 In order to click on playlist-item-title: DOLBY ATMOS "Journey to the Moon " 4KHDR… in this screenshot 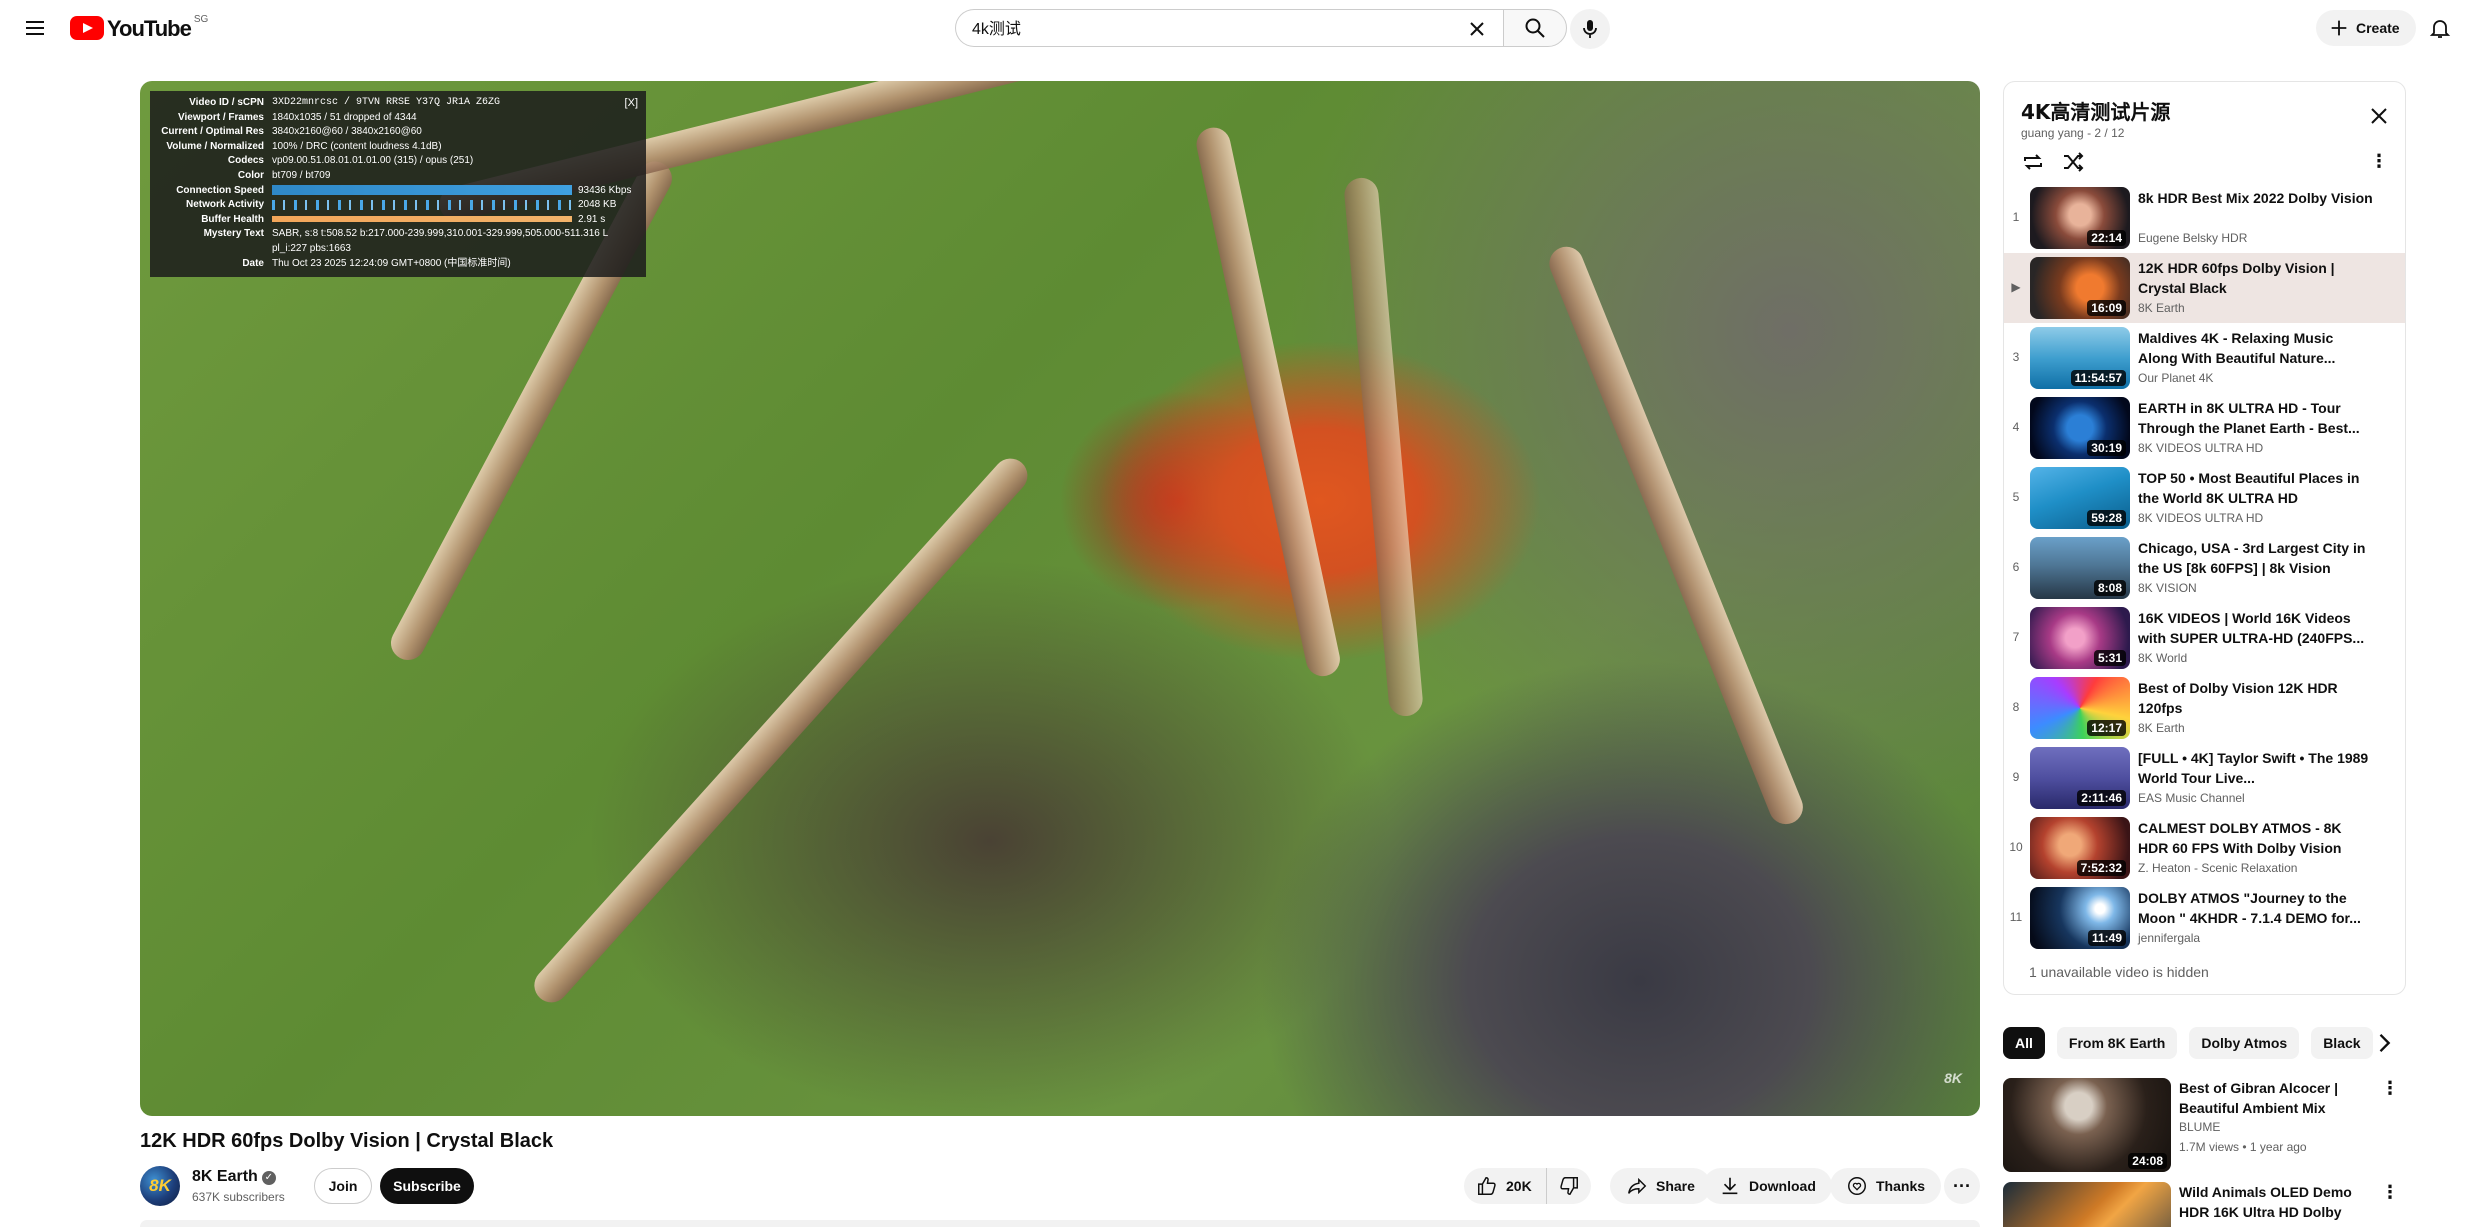, I will do `click(2256, 908)`.